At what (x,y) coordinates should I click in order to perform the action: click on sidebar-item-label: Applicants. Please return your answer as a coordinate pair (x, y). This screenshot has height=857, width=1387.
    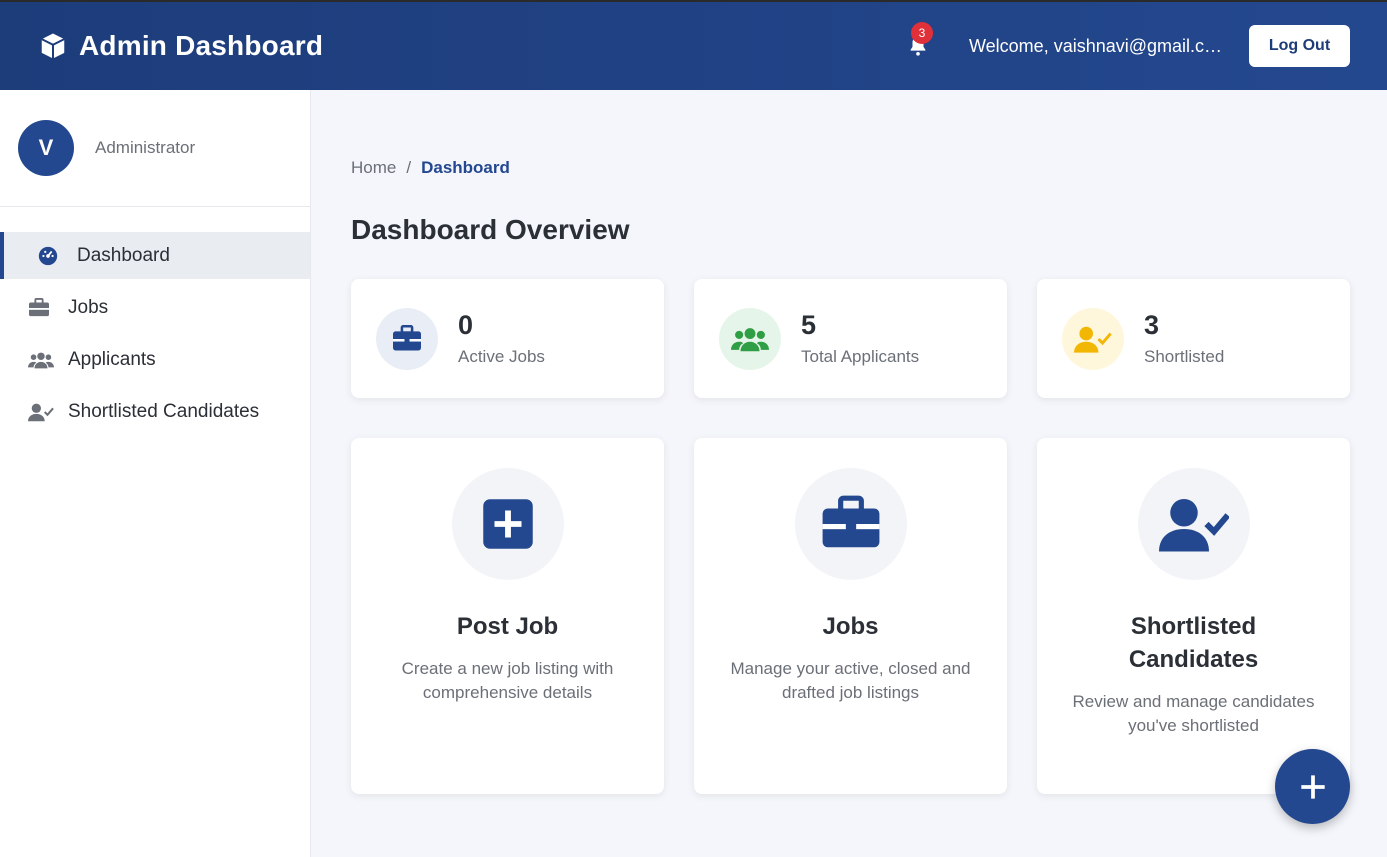
    Looking at the image, I should click on (112, 359).